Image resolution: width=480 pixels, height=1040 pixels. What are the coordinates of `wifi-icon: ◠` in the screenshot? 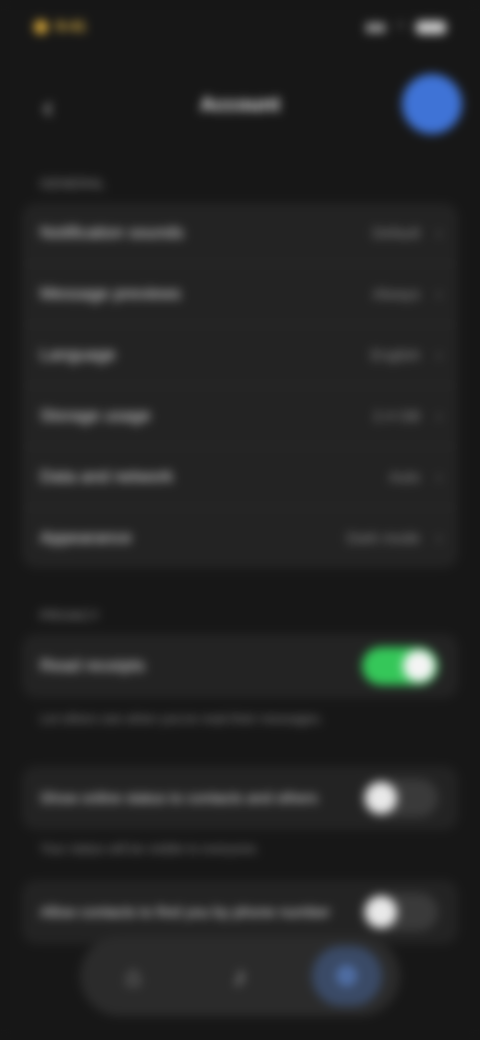 It's located at (400, 27).